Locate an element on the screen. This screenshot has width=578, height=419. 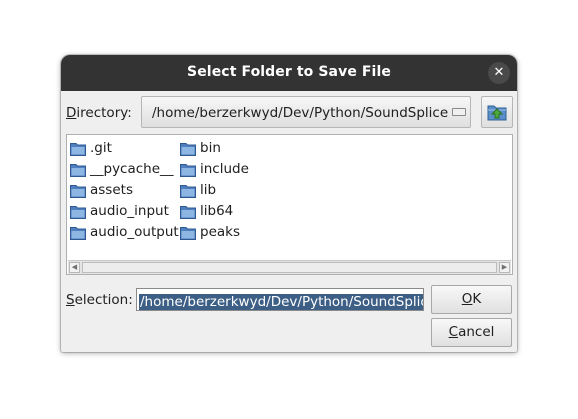
folder-name: bin is located at coordinates (210, 148).